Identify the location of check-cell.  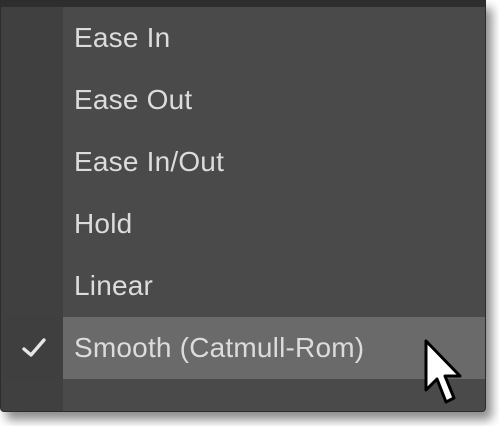
(32, 348).